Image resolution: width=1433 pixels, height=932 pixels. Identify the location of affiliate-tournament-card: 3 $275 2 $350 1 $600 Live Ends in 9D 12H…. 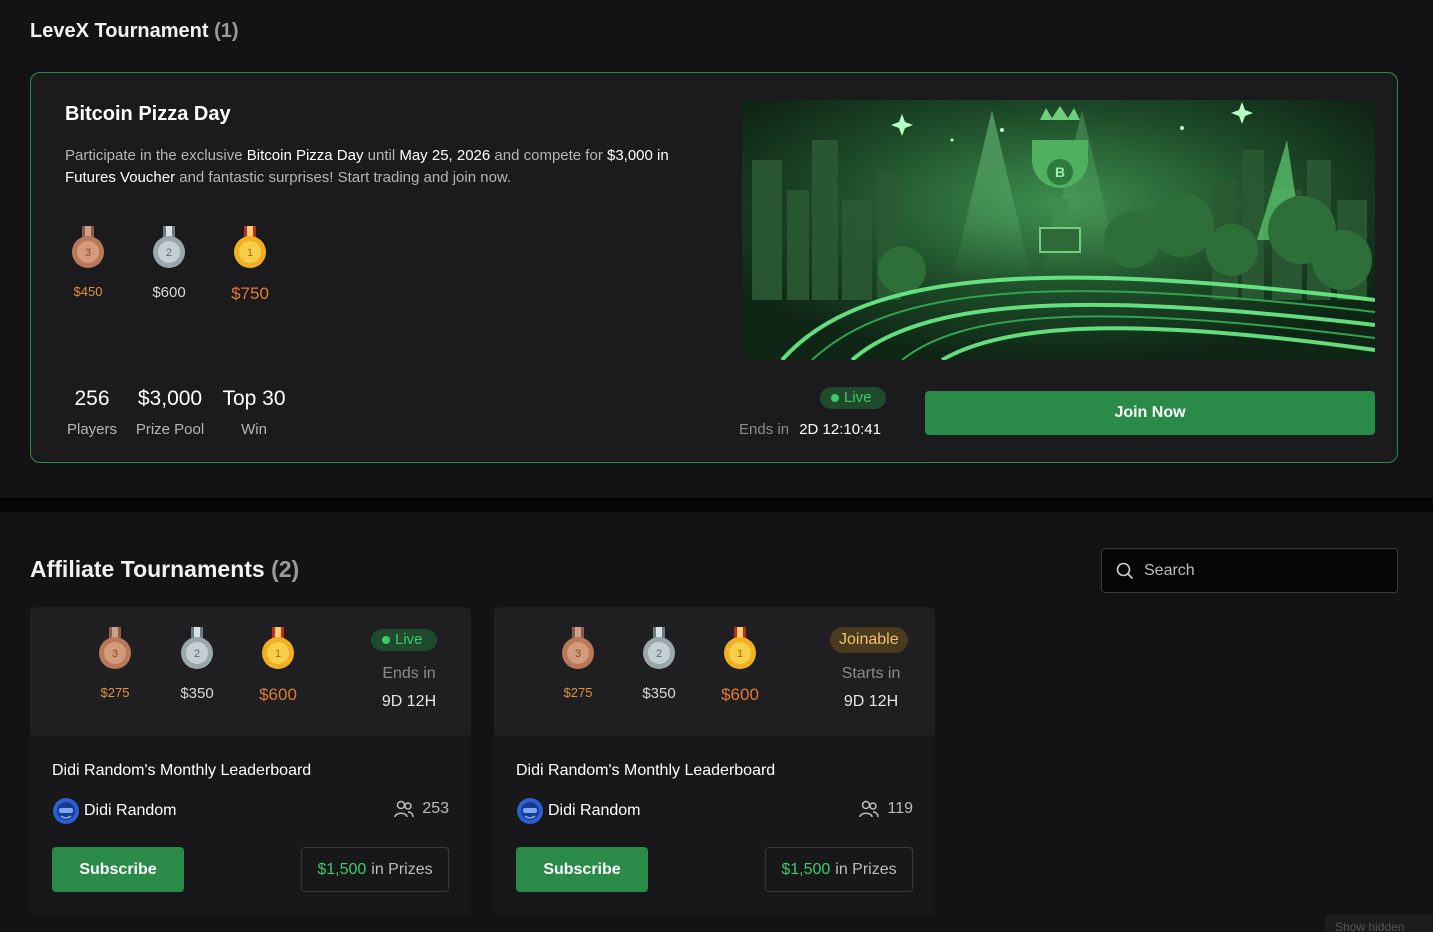
(250, 761).